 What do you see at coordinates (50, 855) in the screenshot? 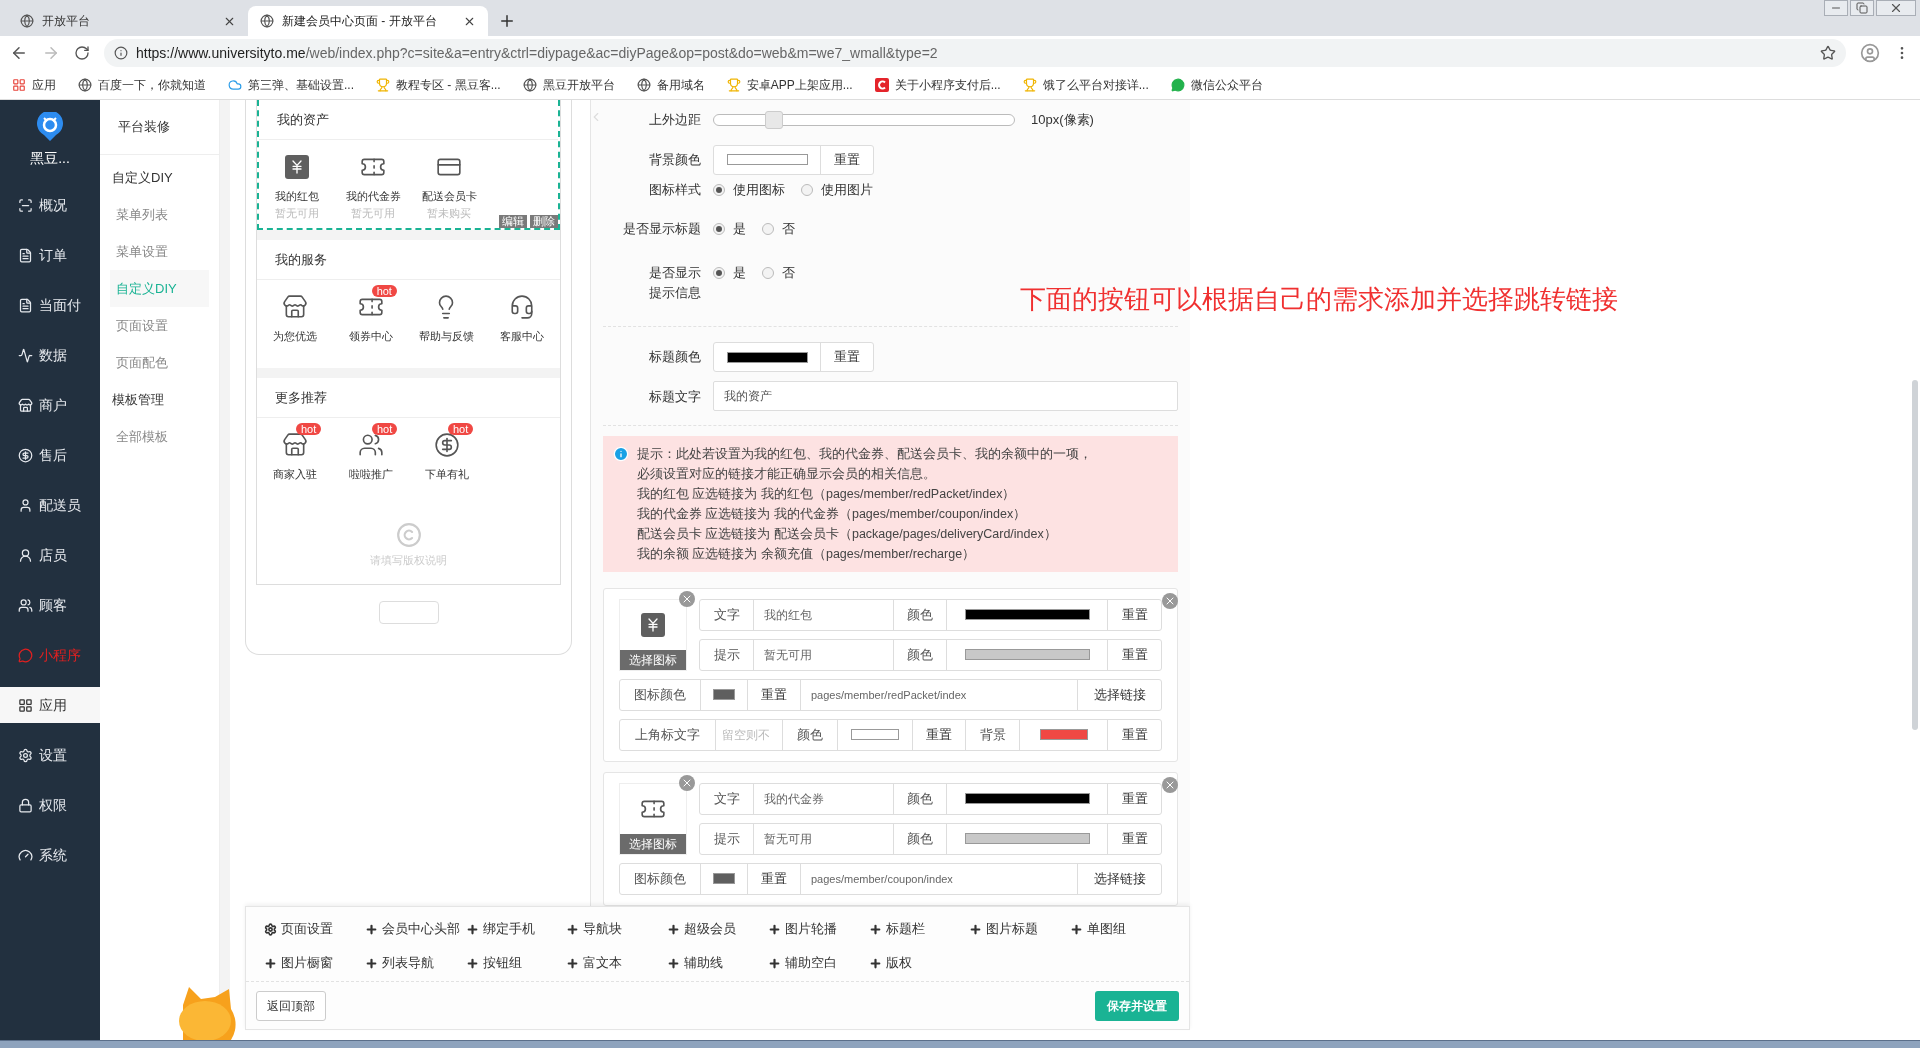
I see `sidebar-item: 系统` at bounding box center [50, 855].